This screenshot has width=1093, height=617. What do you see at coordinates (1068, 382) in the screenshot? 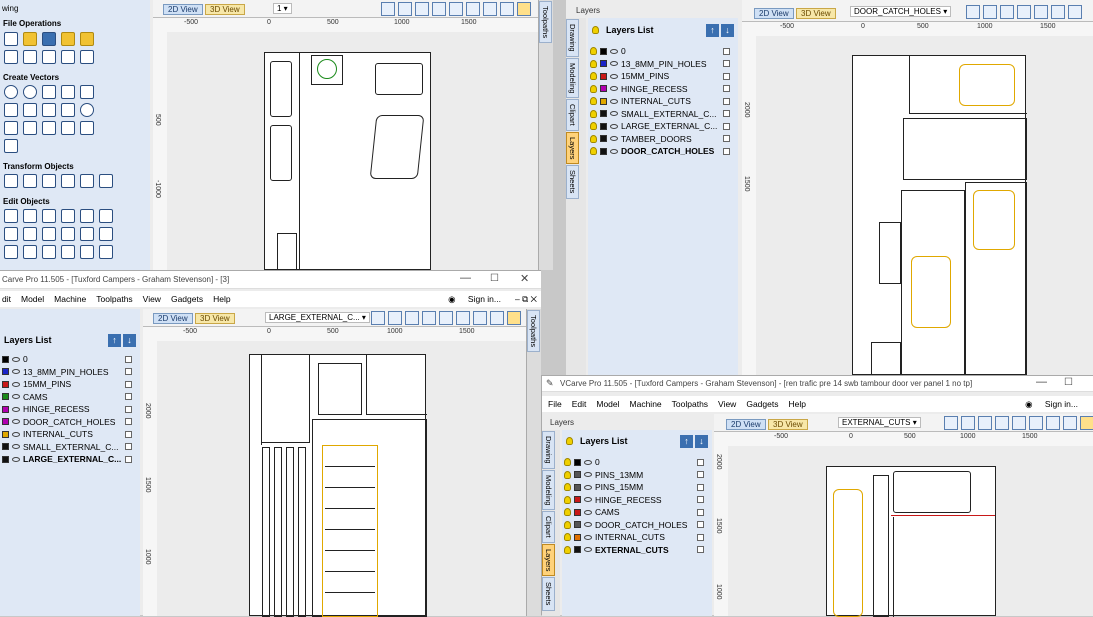
I see `maximize-icon: ☐` at bounding box center [1068, 382].